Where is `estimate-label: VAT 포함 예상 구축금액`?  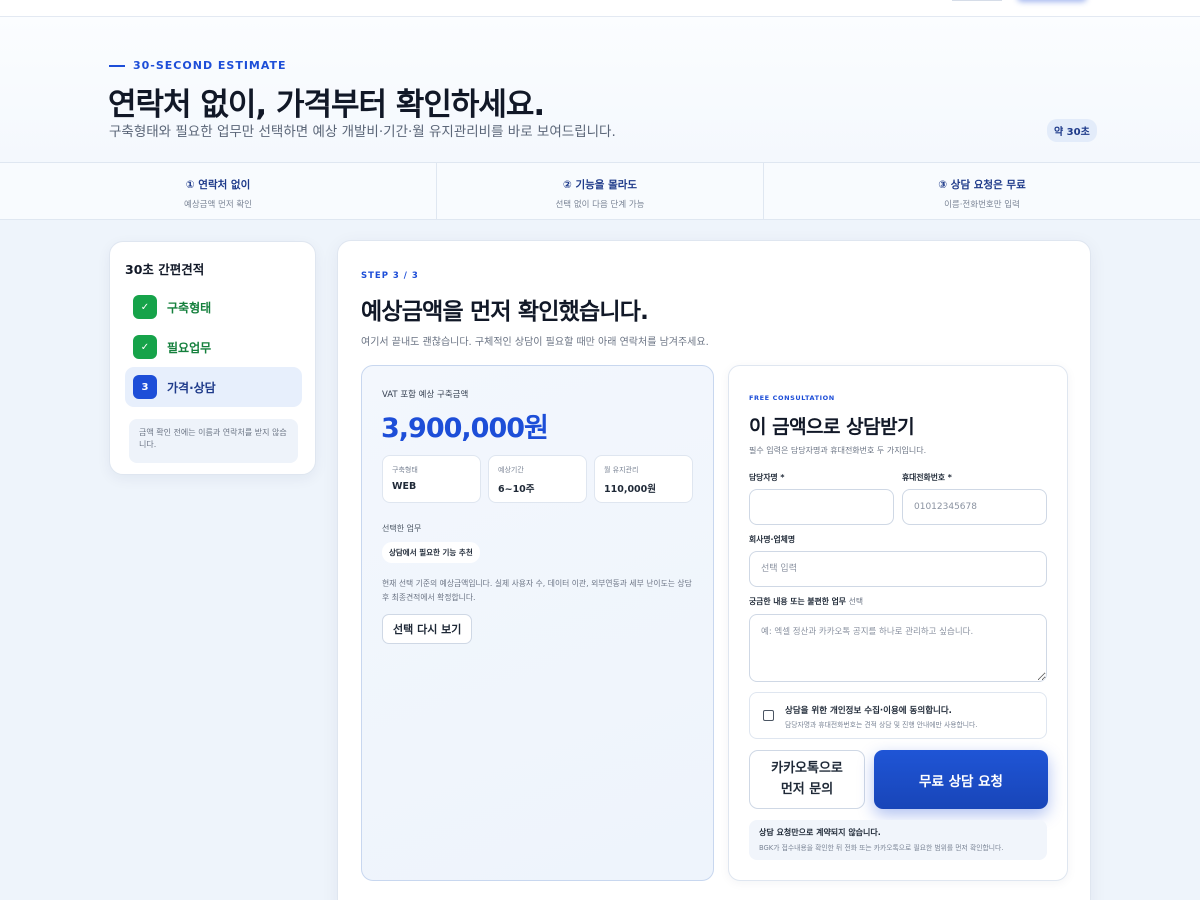
estimate-label: VAT 포함 예상 구축금액 is located at coordinates (425, 395).